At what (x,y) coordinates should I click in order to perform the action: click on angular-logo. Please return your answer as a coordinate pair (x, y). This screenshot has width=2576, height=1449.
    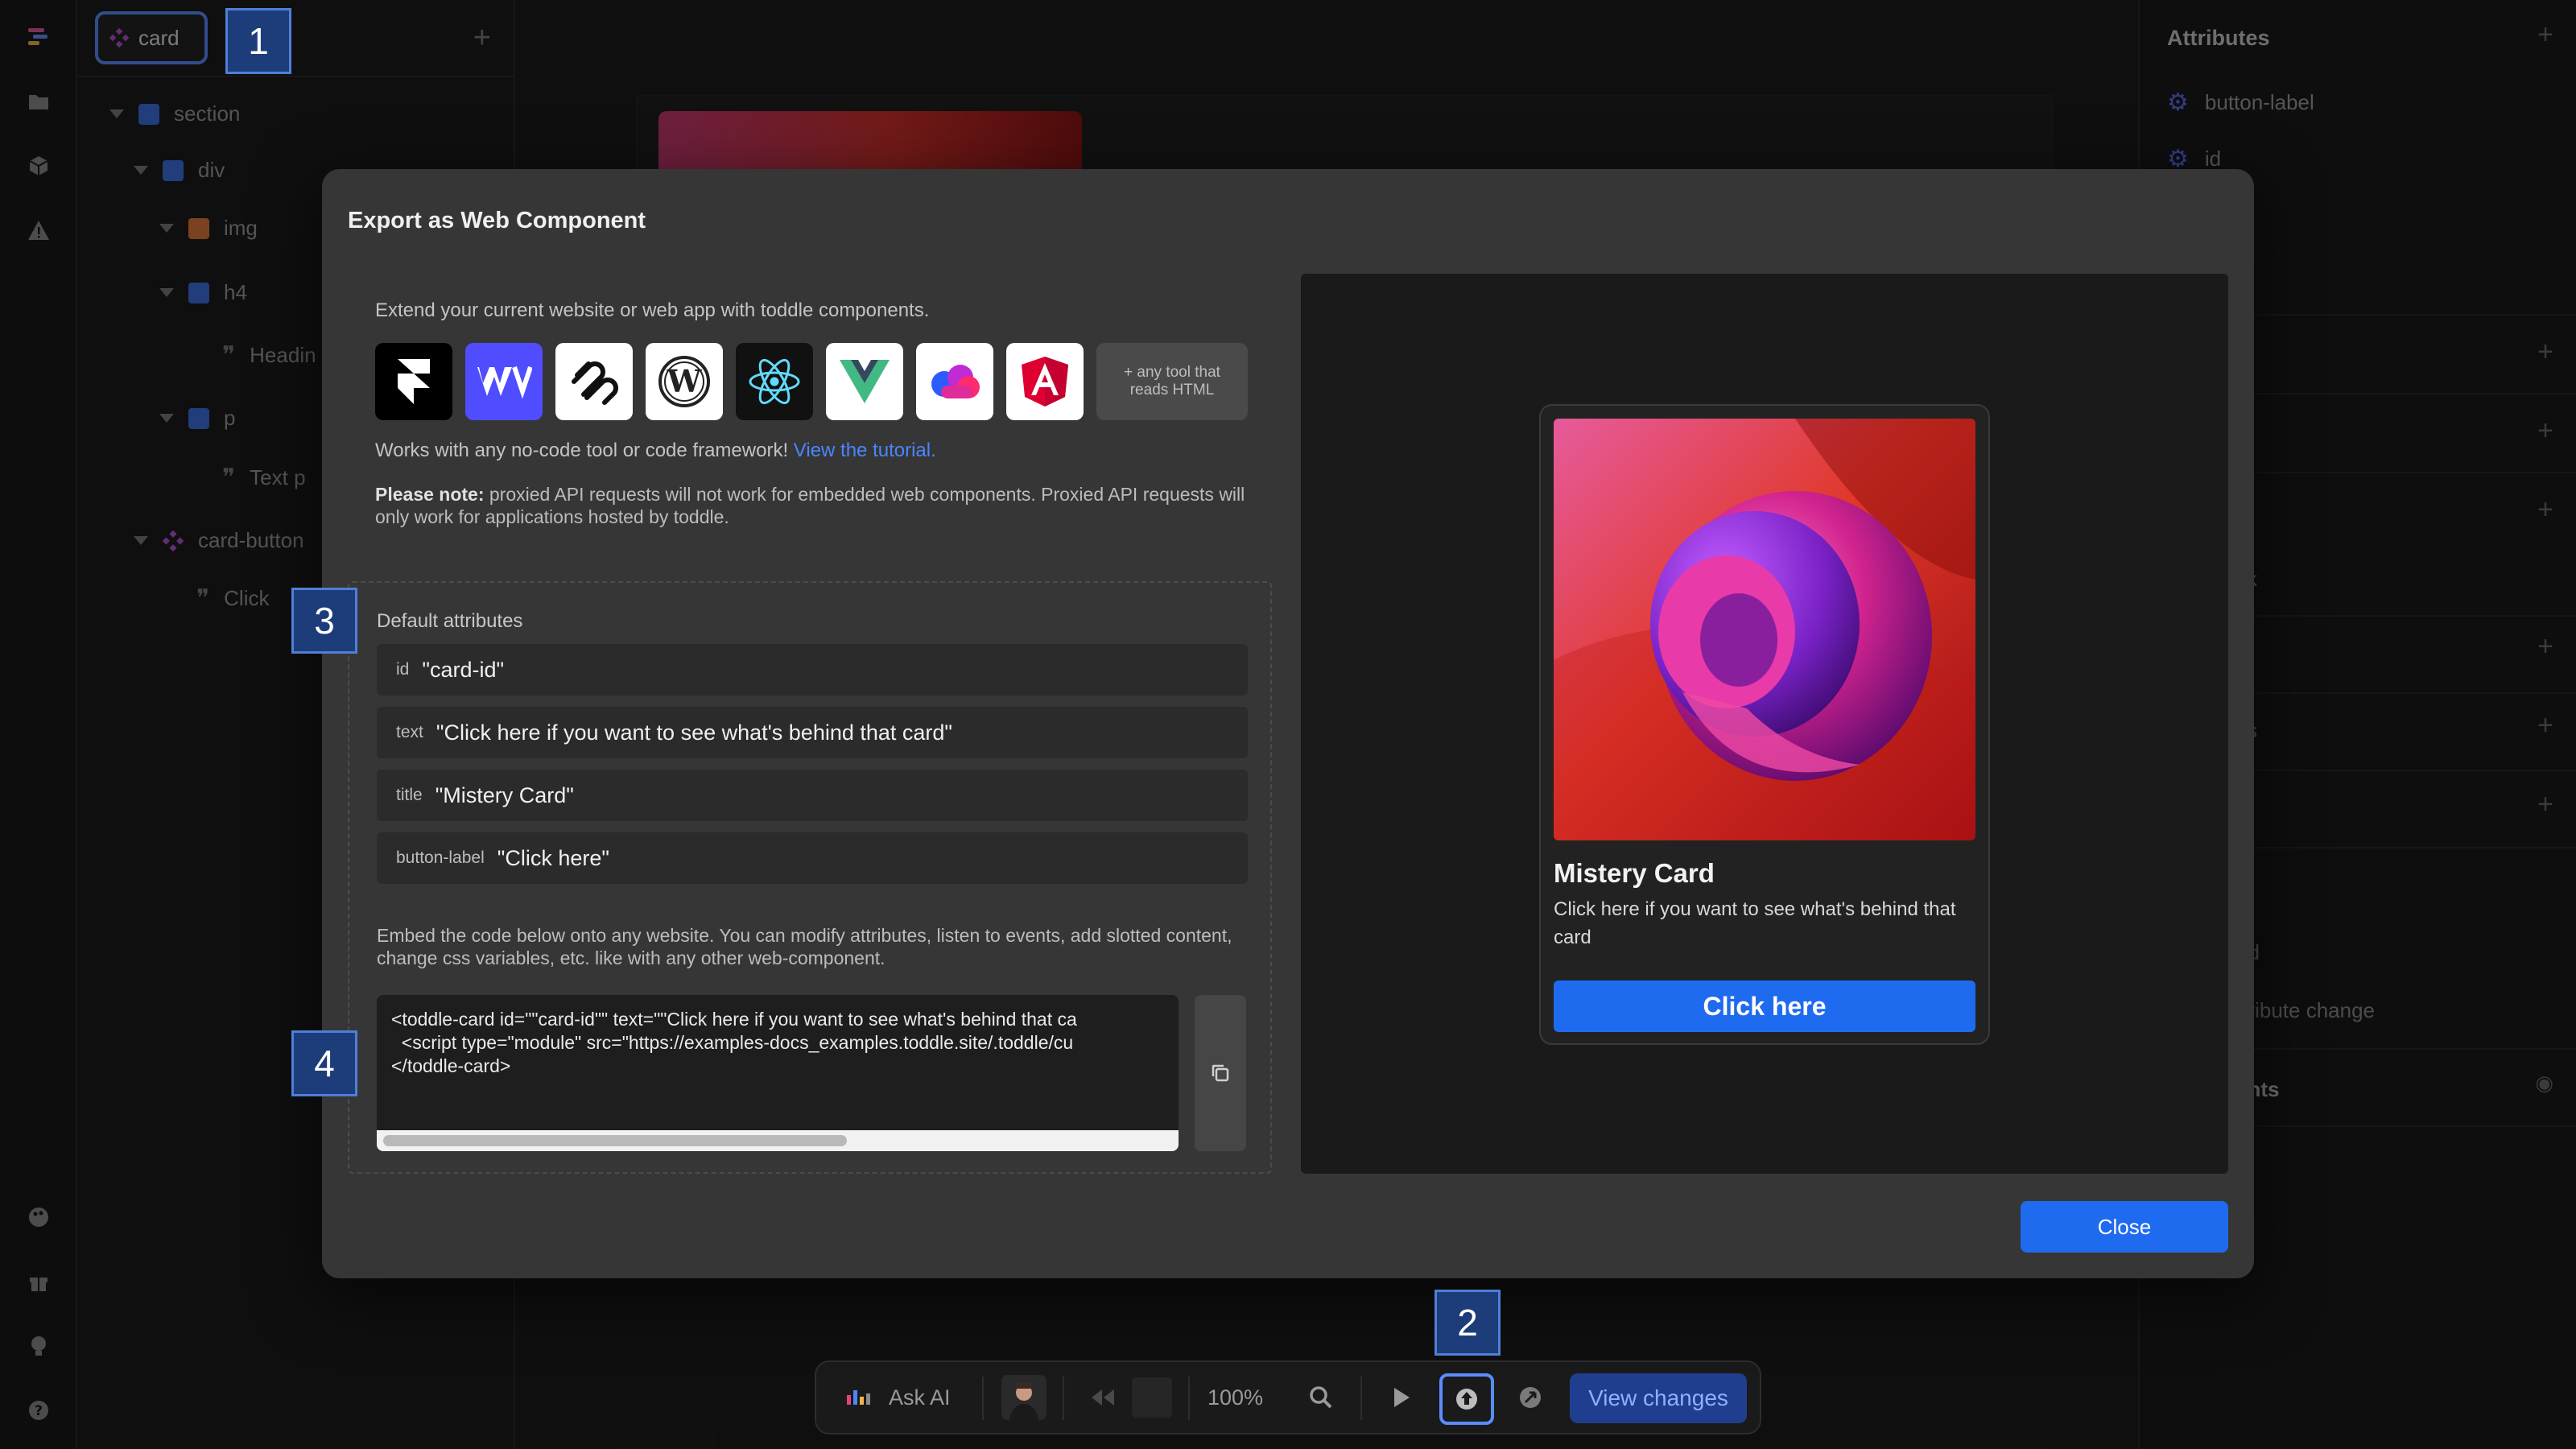
    Looking at the image, I should click on (1045, 381).